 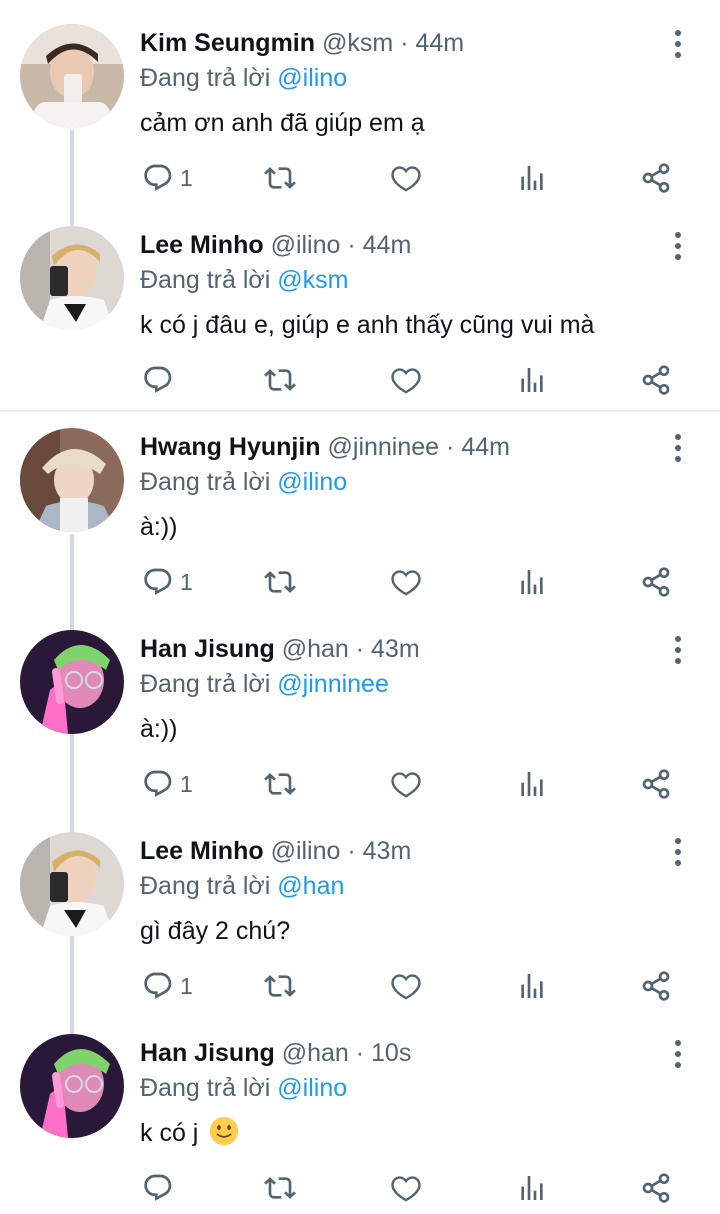 What do you see at coordinates (384, 447) in the screenshot?
I see `user-handle: @jinninee` at bounding box center [384, 447].